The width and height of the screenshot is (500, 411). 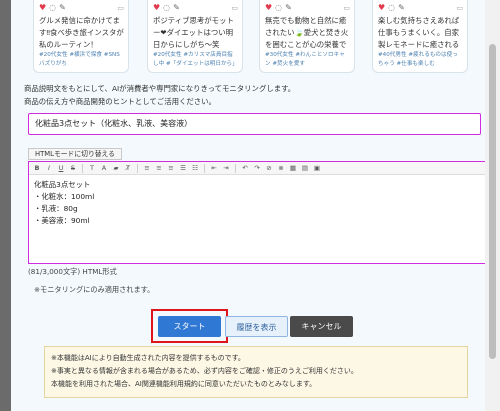 What do you see at coordinates (159, 168) in the screenshot?
I see `align-center-icon: ≡` at bounding box center [159, 168].